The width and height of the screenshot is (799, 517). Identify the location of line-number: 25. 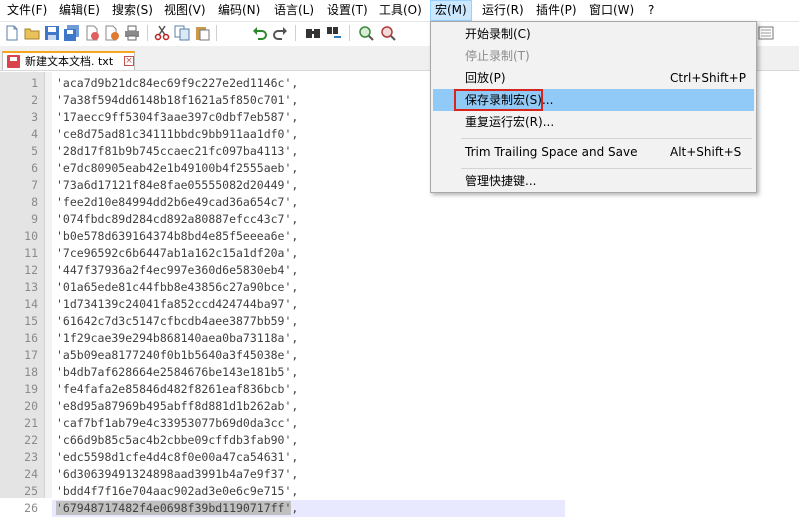
(31, 491).